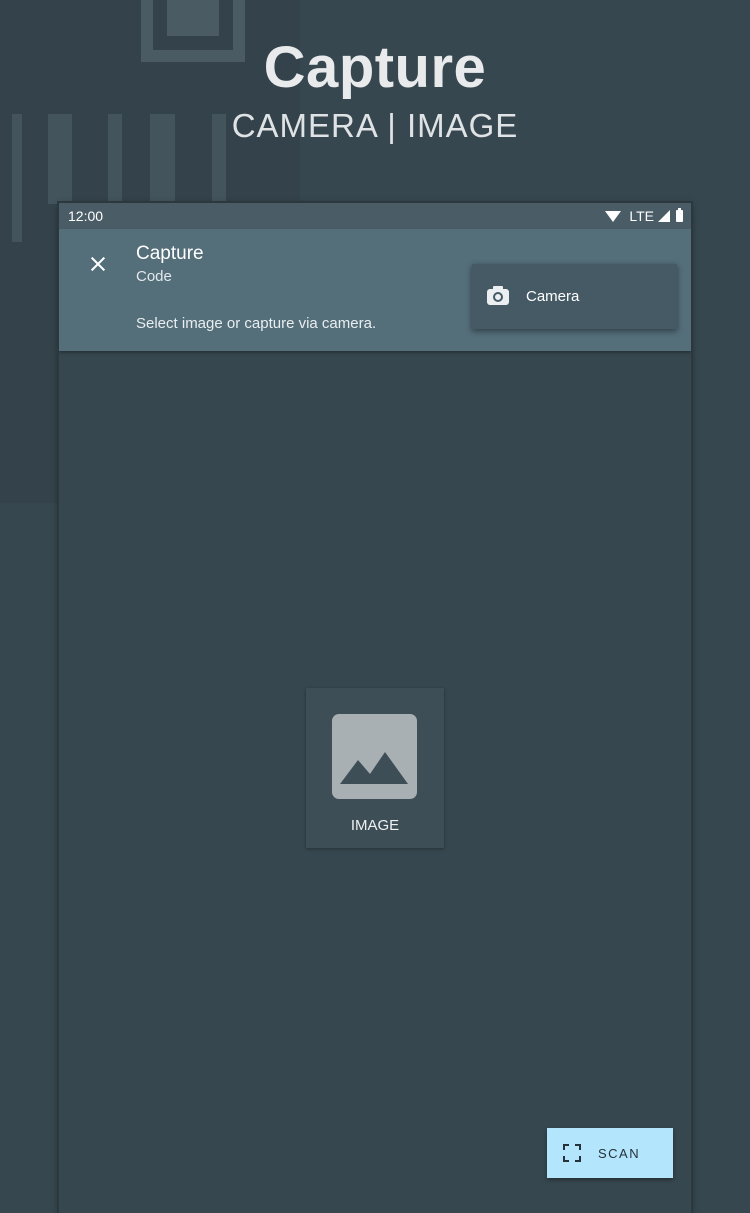 The width and height of the screenshot is (750, 1213). What do you see at coordinates (256, 323) in the screenshot?
I see `instruction-text: Select image or capture via camera.` at bounding box center [256, 323].